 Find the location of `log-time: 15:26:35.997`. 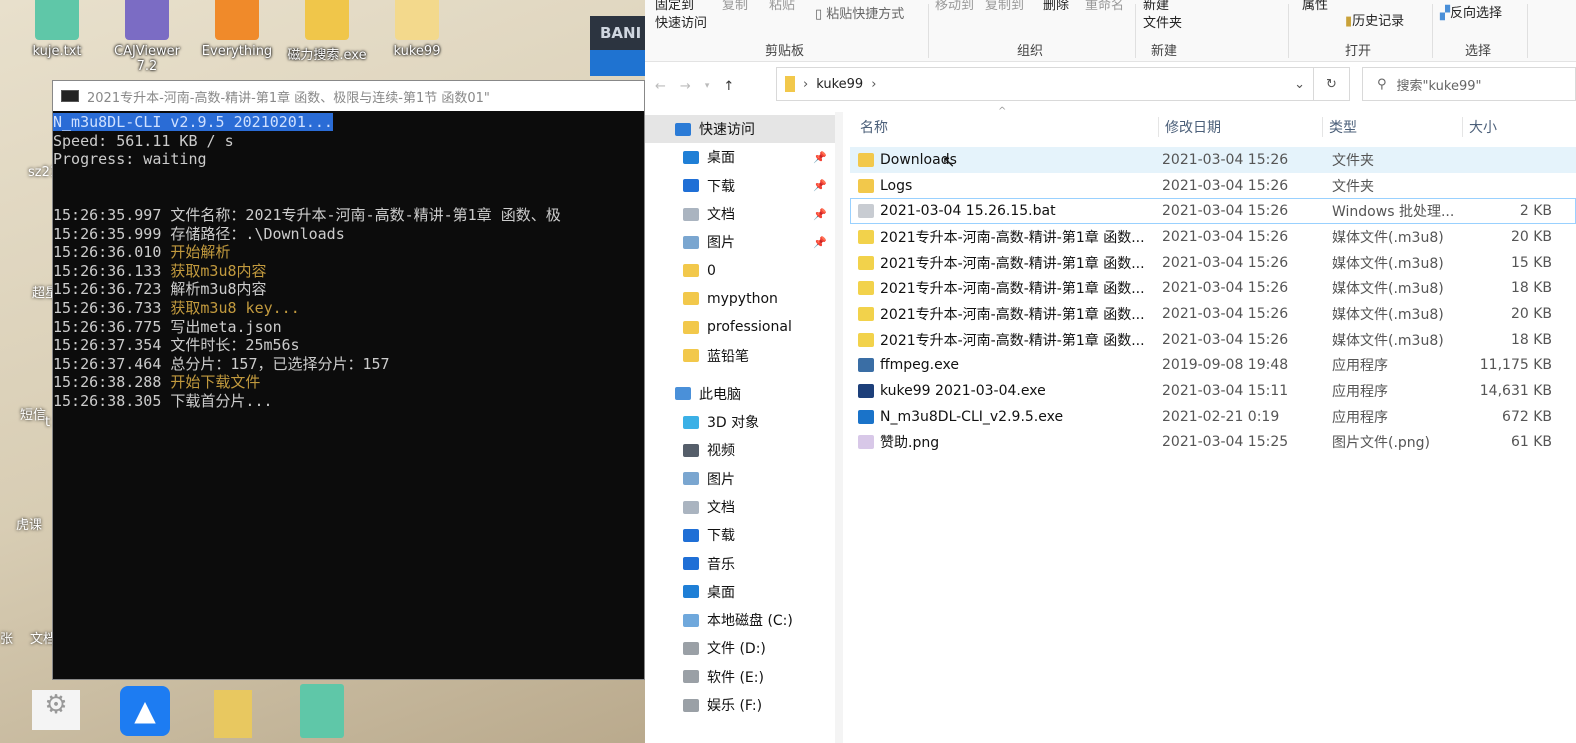

log-time: 15:26:35.997 is located at coordinates (107, 214).